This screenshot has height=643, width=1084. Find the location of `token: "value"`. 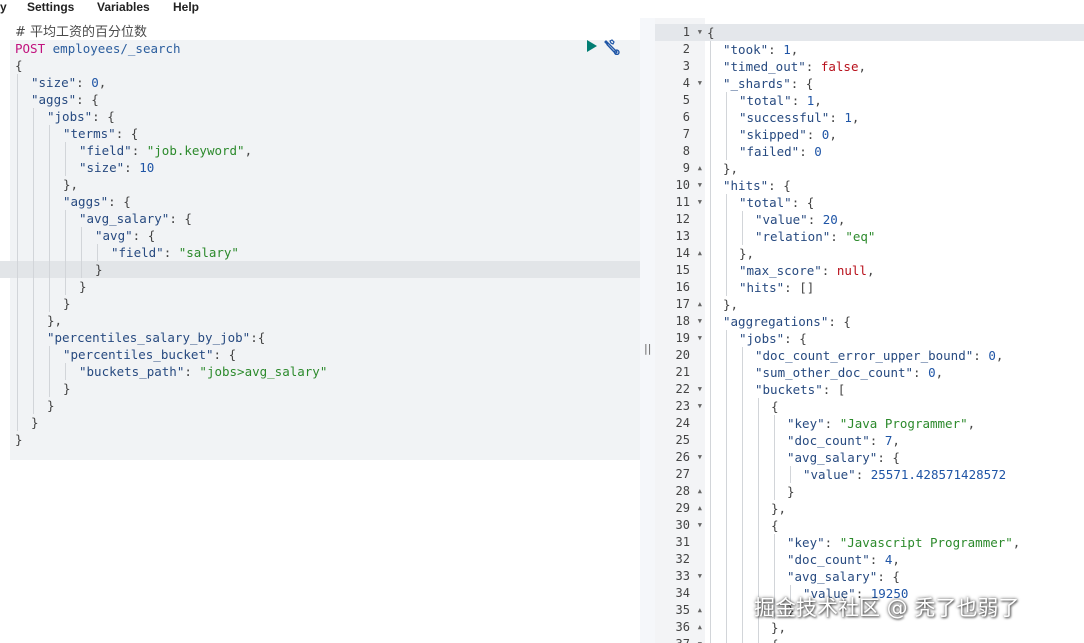

token: "value" is located at coordinates (781, 219).